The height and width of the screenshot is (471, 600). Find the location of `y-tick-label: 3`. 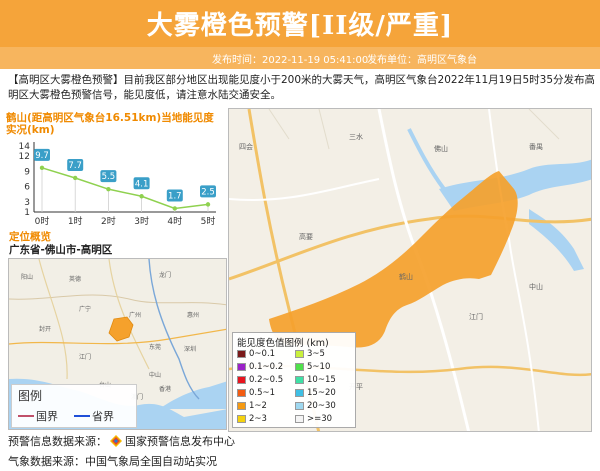

y-tick-label: 3 is located at coordinates (27, 203).